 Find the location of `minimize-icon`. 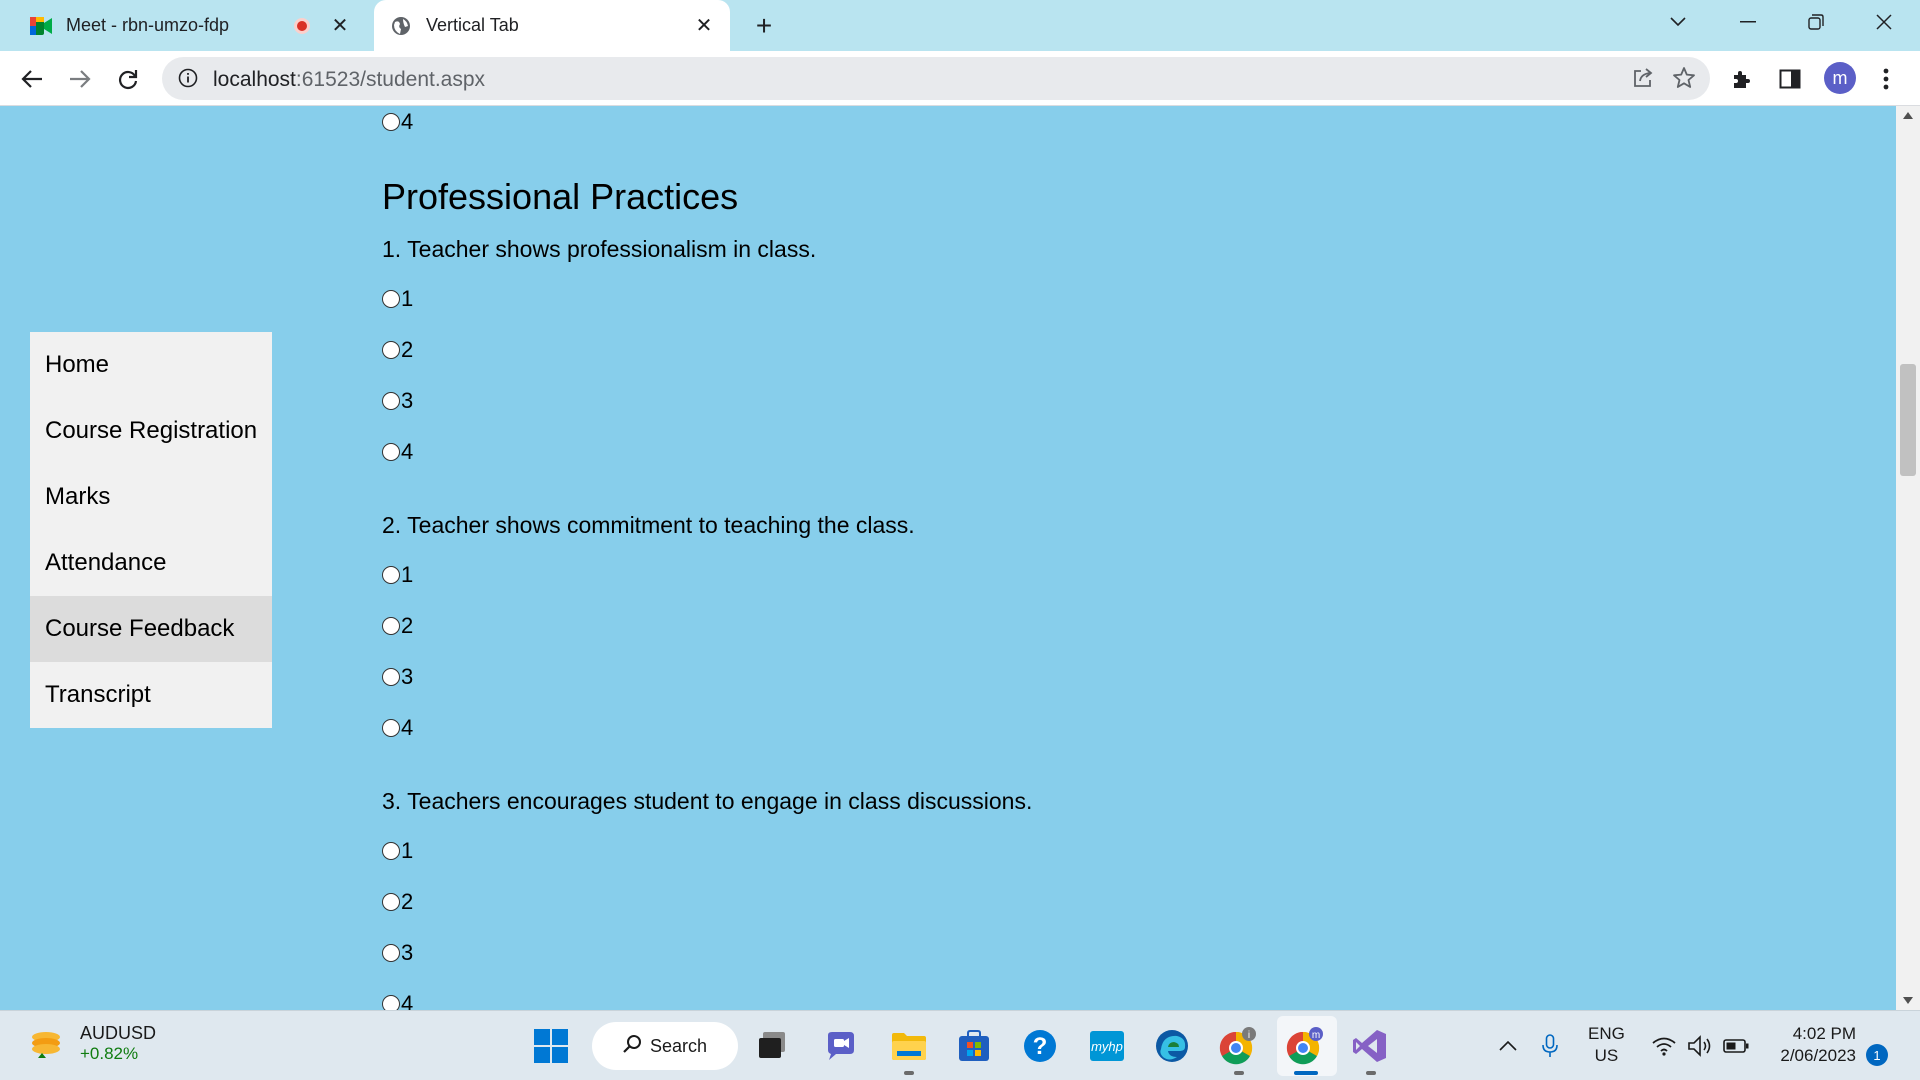

minimize-icon is located at coordinates (1748, 22).